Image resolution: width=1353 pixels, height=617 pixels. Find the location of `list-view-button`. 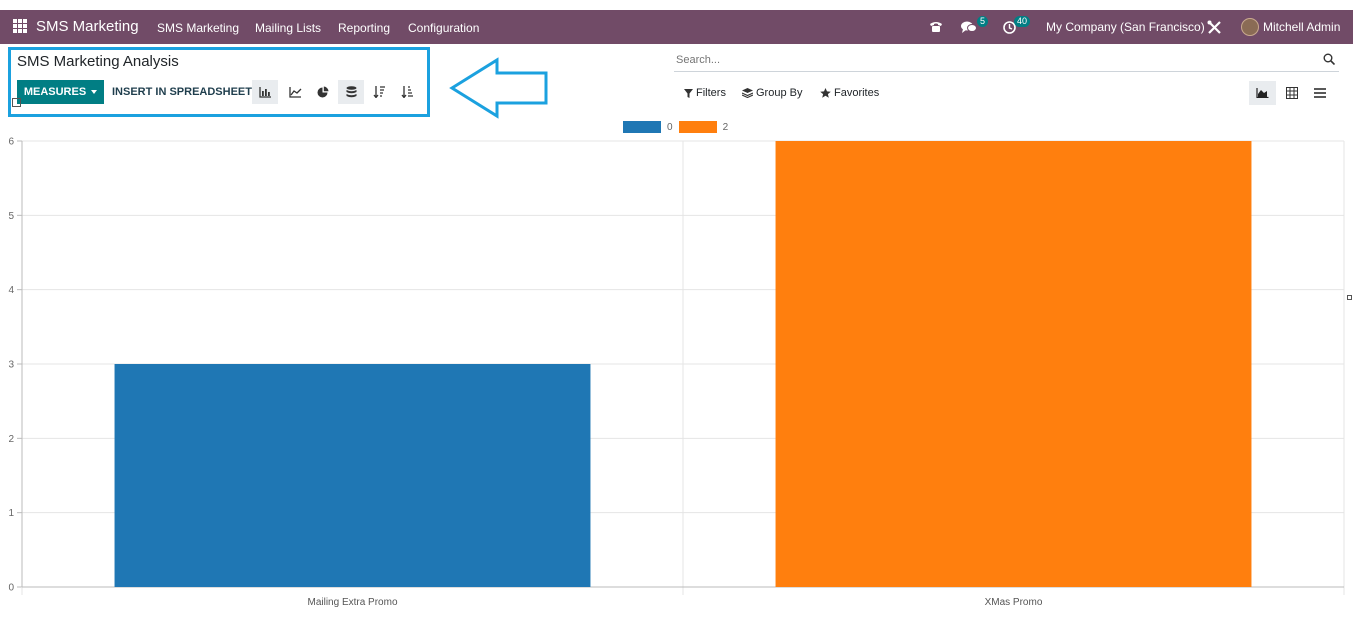

list-view-button is located at coordinates (1319, 93).